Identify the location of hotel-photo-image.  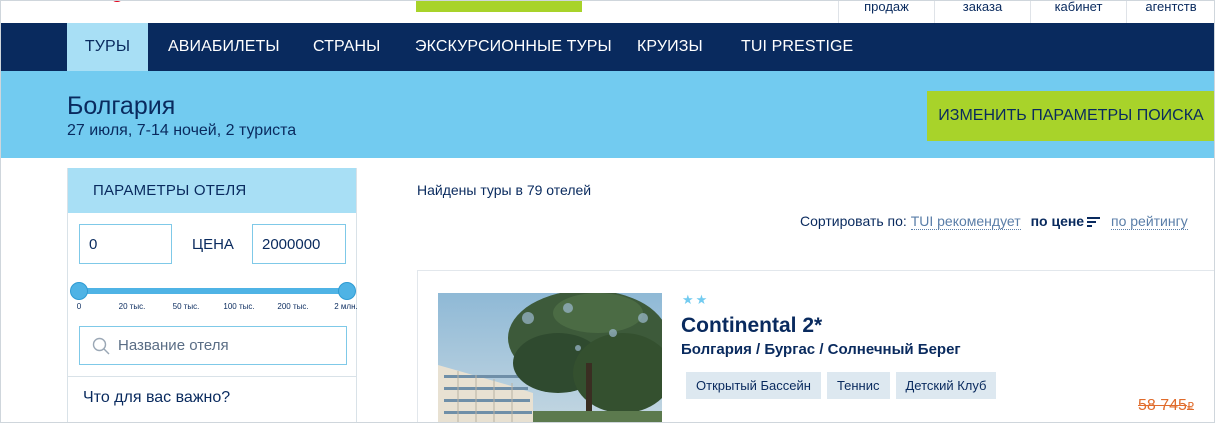
(550, 358).